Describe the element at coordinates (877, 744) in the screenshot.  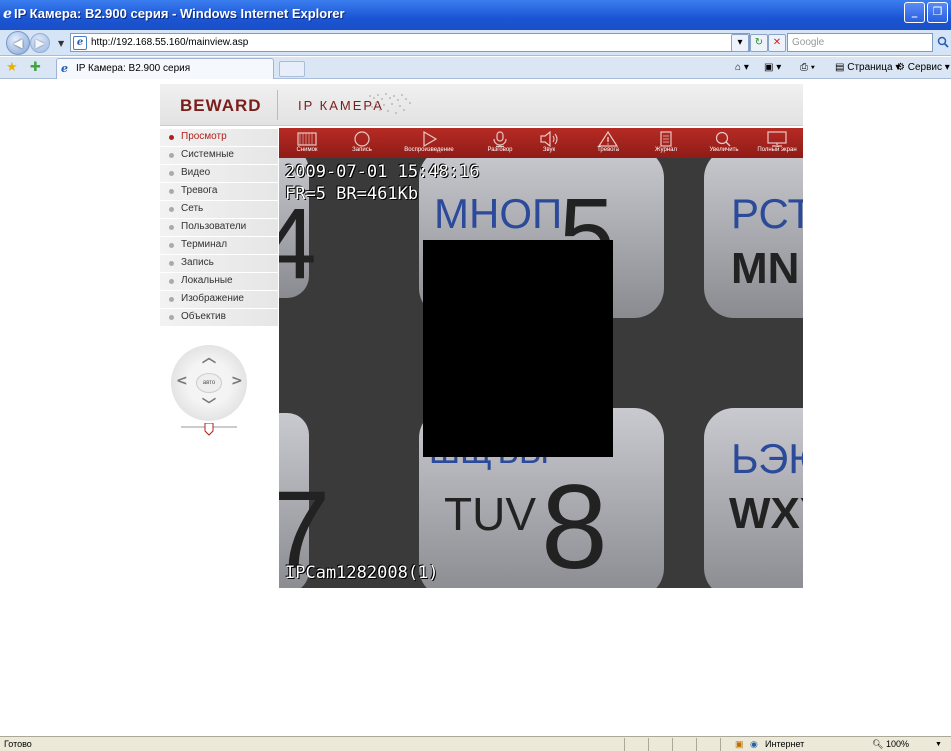
I see `zoom-level-icon: 🔍︎` at that location.